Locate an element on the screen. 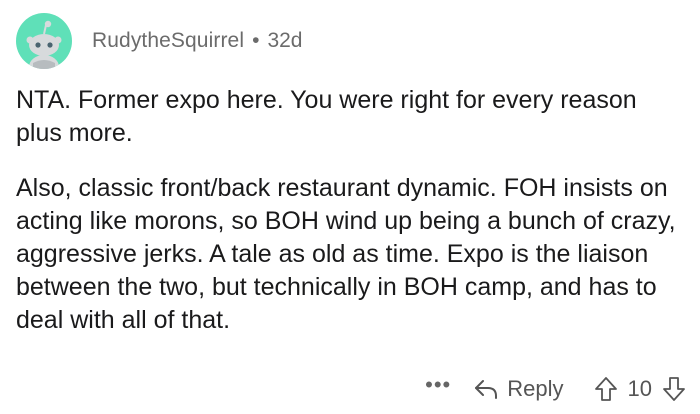 This screenshot has height=414, width=700. upvote-arrow-icon is located at coordinates (606, 389).